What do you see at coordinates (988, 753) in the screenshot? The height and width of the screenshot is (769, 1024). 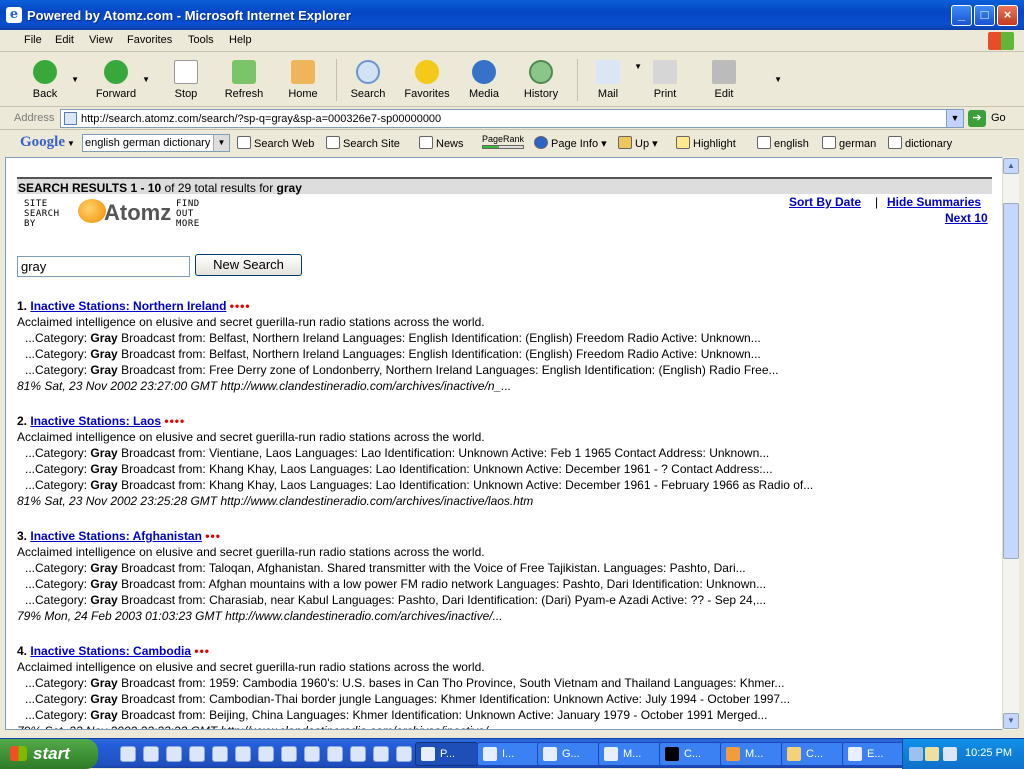 I see `clock: 10:25 PM` at bounding box center [988, 753].